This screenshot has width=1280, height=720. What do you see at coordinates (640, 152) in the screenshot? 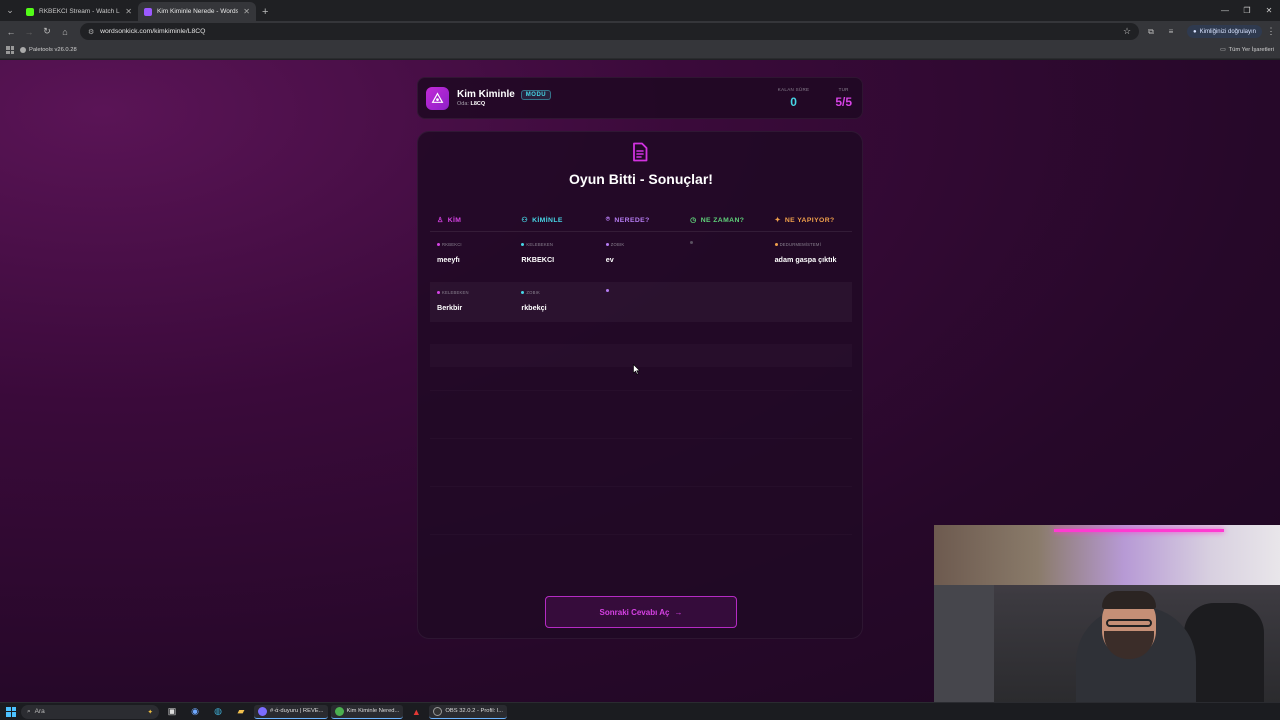
I see `document-icon` at bounding box center [640, 152].